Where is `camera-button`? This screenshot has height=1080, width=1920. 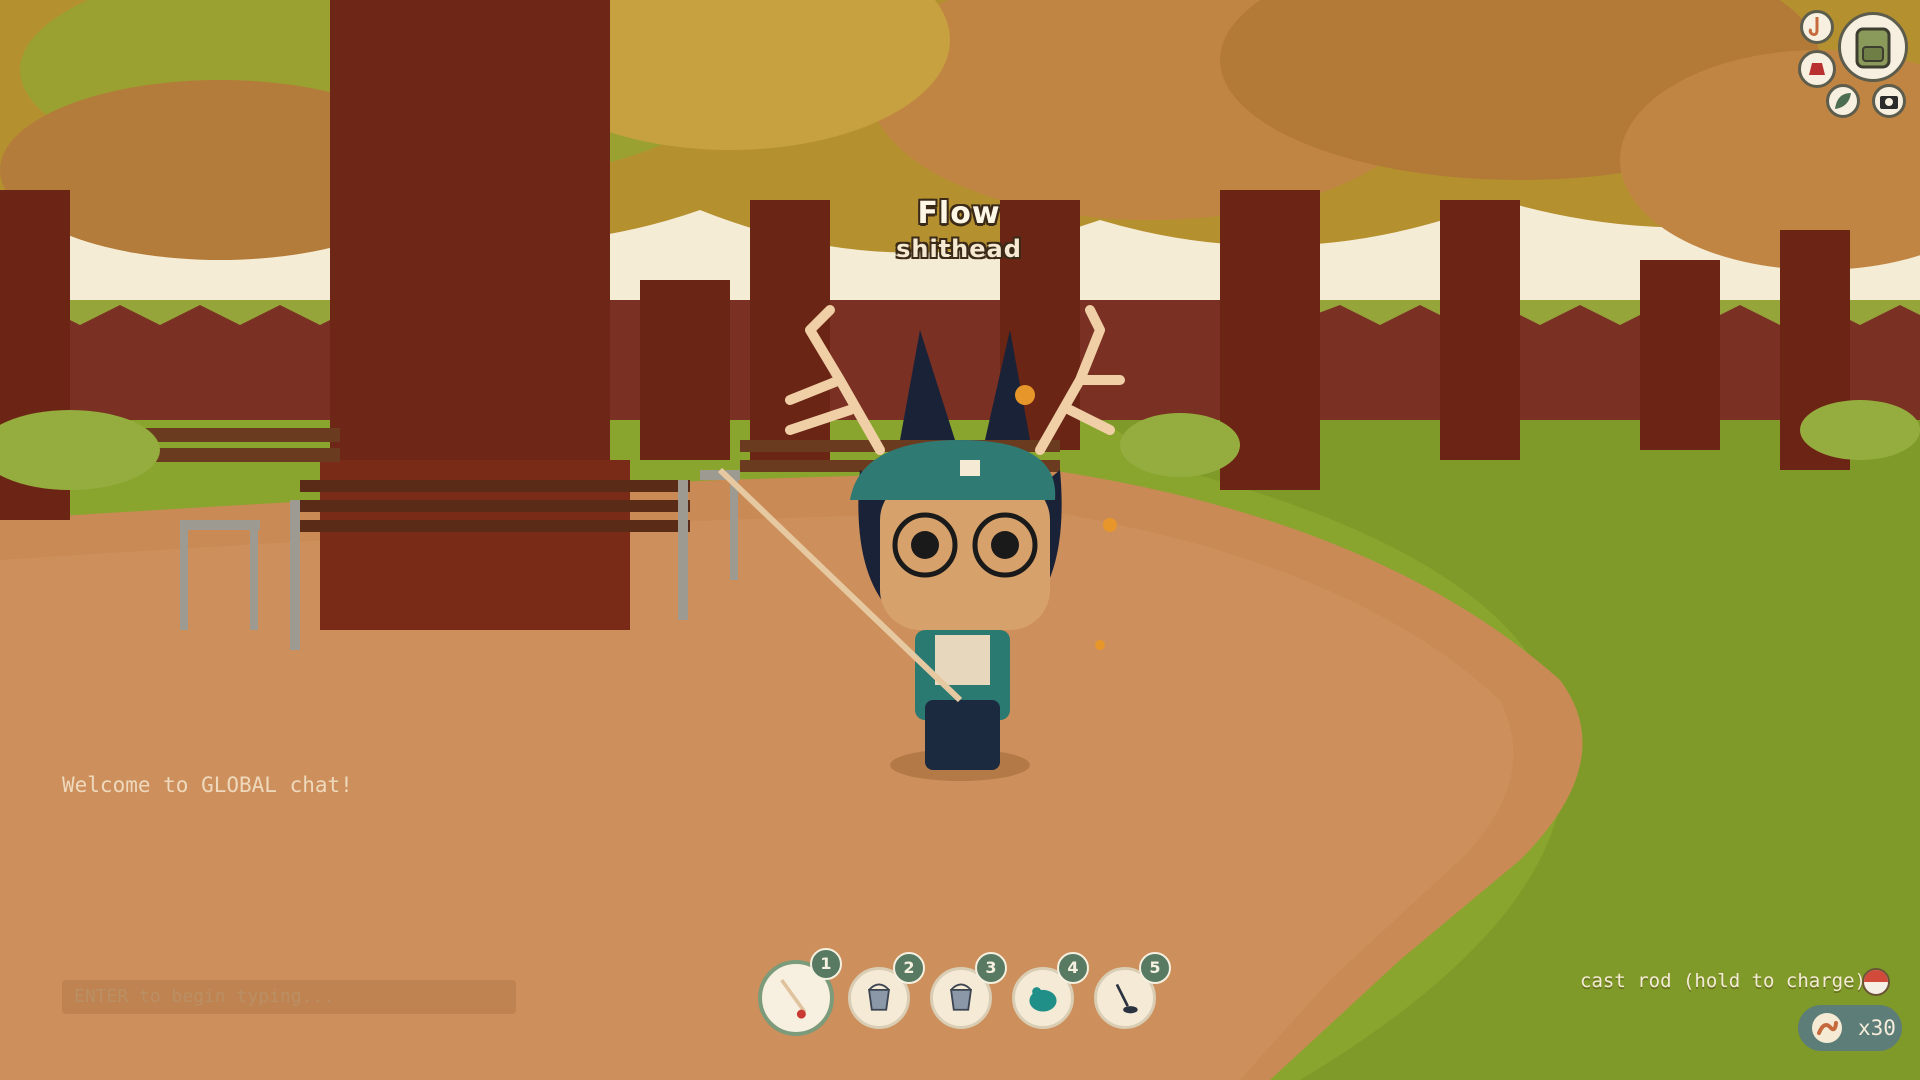
camera-button is located at coordinates (1889, 101).